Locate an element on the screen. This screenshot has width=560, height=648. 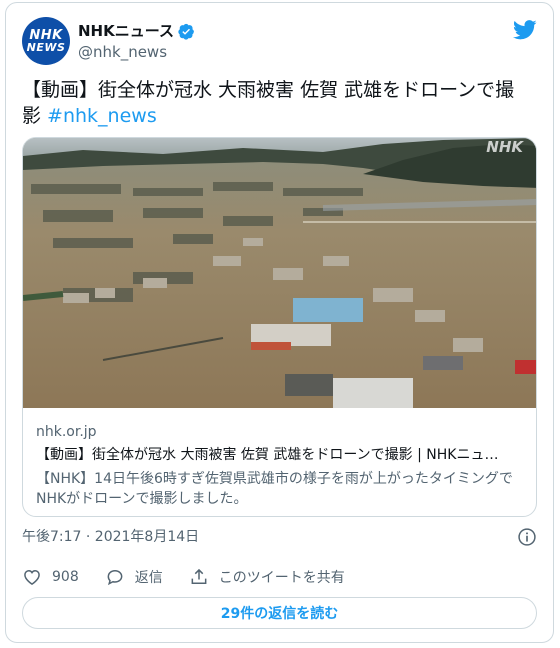
tweet-timestamp: 午後7:17 · 2021年8月14日 is located at coordinates (110, 537).